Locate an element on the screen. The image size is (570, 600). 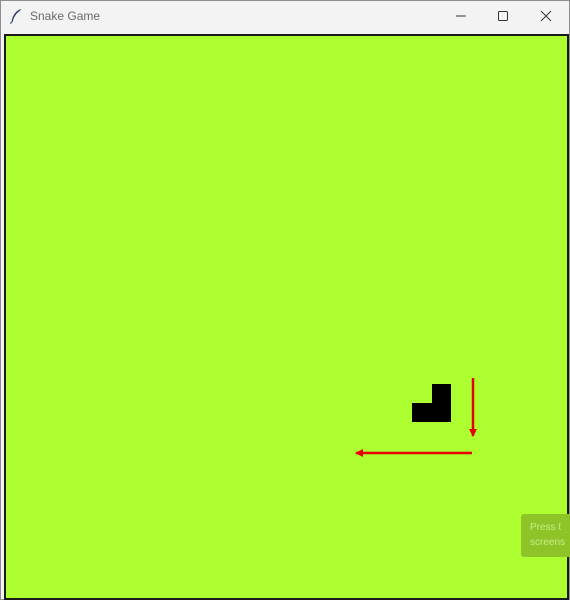
feather-icon is located at coordinates (15, 16).